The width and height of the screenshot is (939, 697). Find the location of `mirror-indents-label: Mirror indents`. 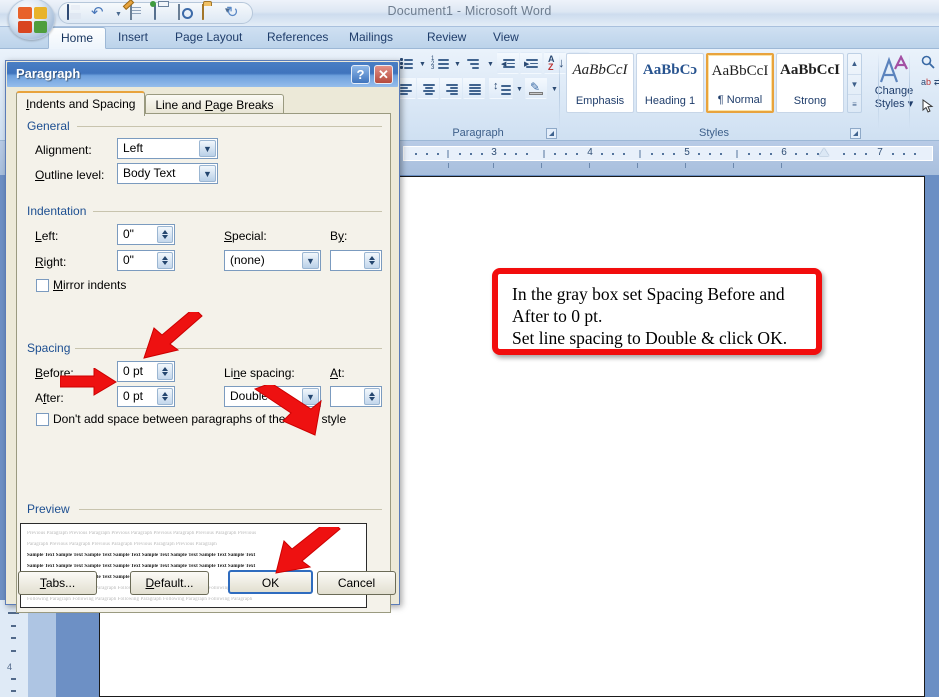

mirror-indents-label: Mirror indents is located at coordinates (89, 285).